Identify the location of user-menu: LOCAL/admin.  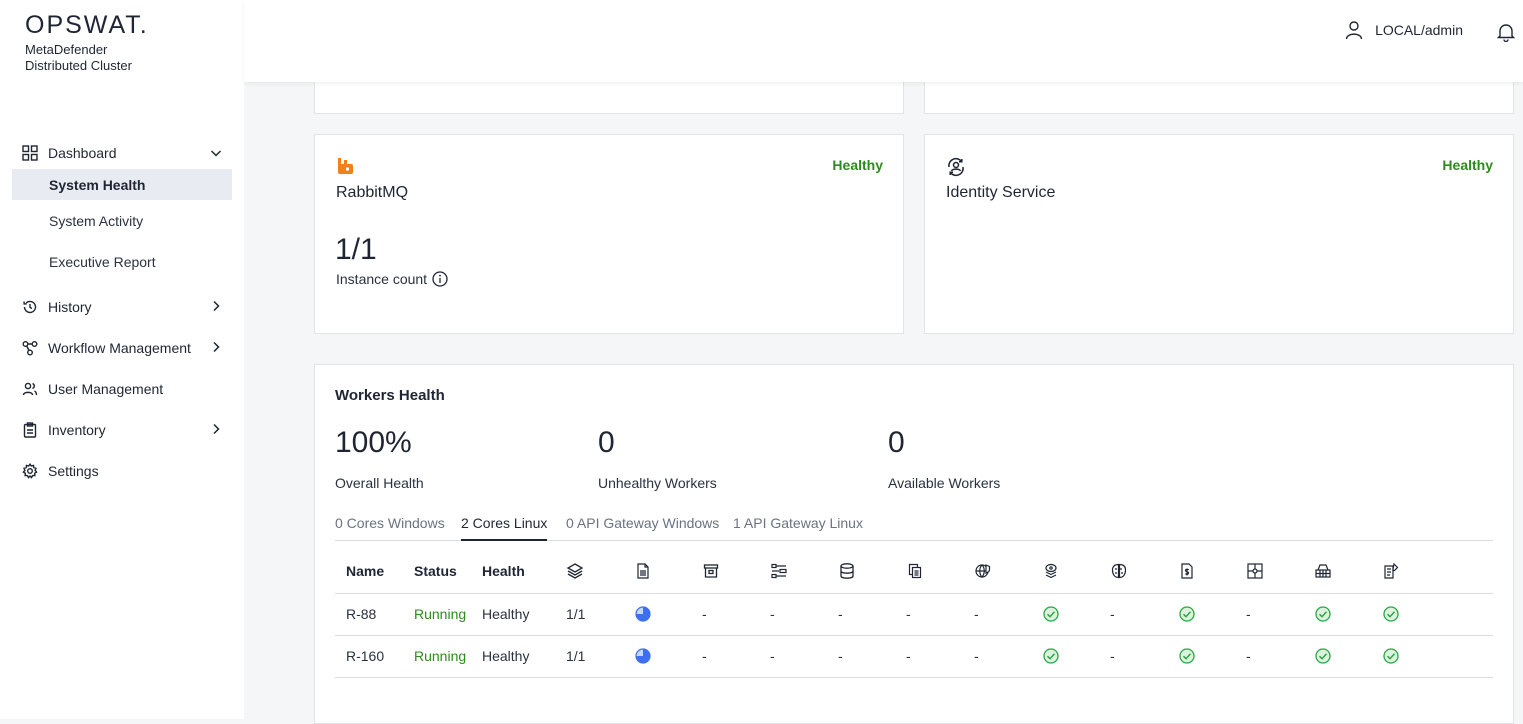
(1404, 30).